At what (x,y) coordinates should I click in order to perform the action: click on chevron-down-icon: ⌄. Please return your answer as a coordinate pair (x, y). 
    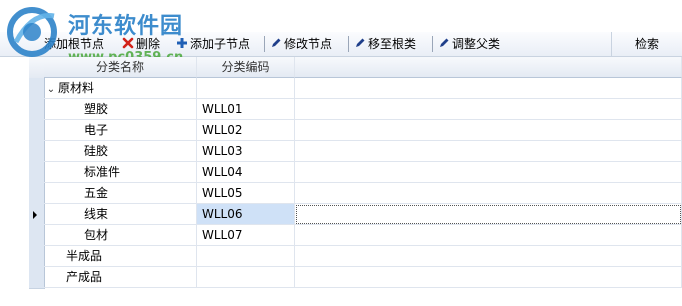
    Looking at the image, I should click on (51, 88).